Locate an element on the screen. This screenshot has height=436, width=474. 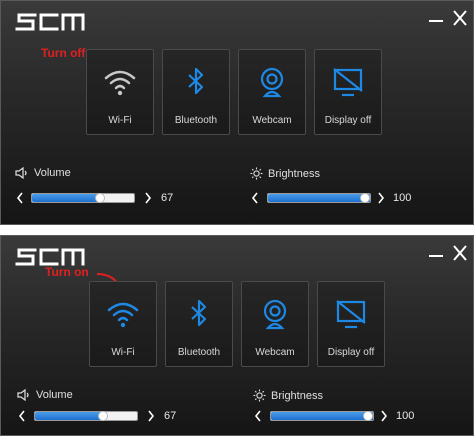
panel-divider is located at coordinates (237, 230).